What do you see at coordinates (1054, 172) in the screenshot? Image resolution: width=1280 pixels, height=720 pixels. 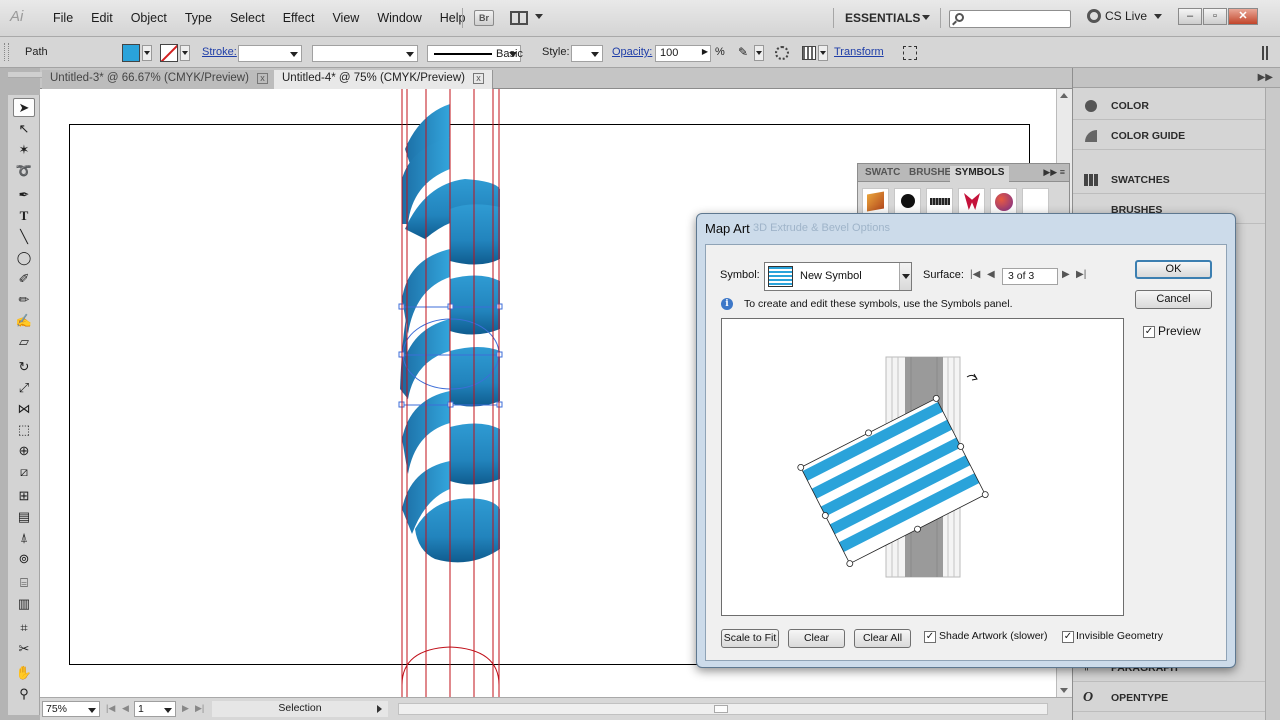 I see `panel-menu-icon: ▶▶ ≡` at bounding box center [1054, 172].